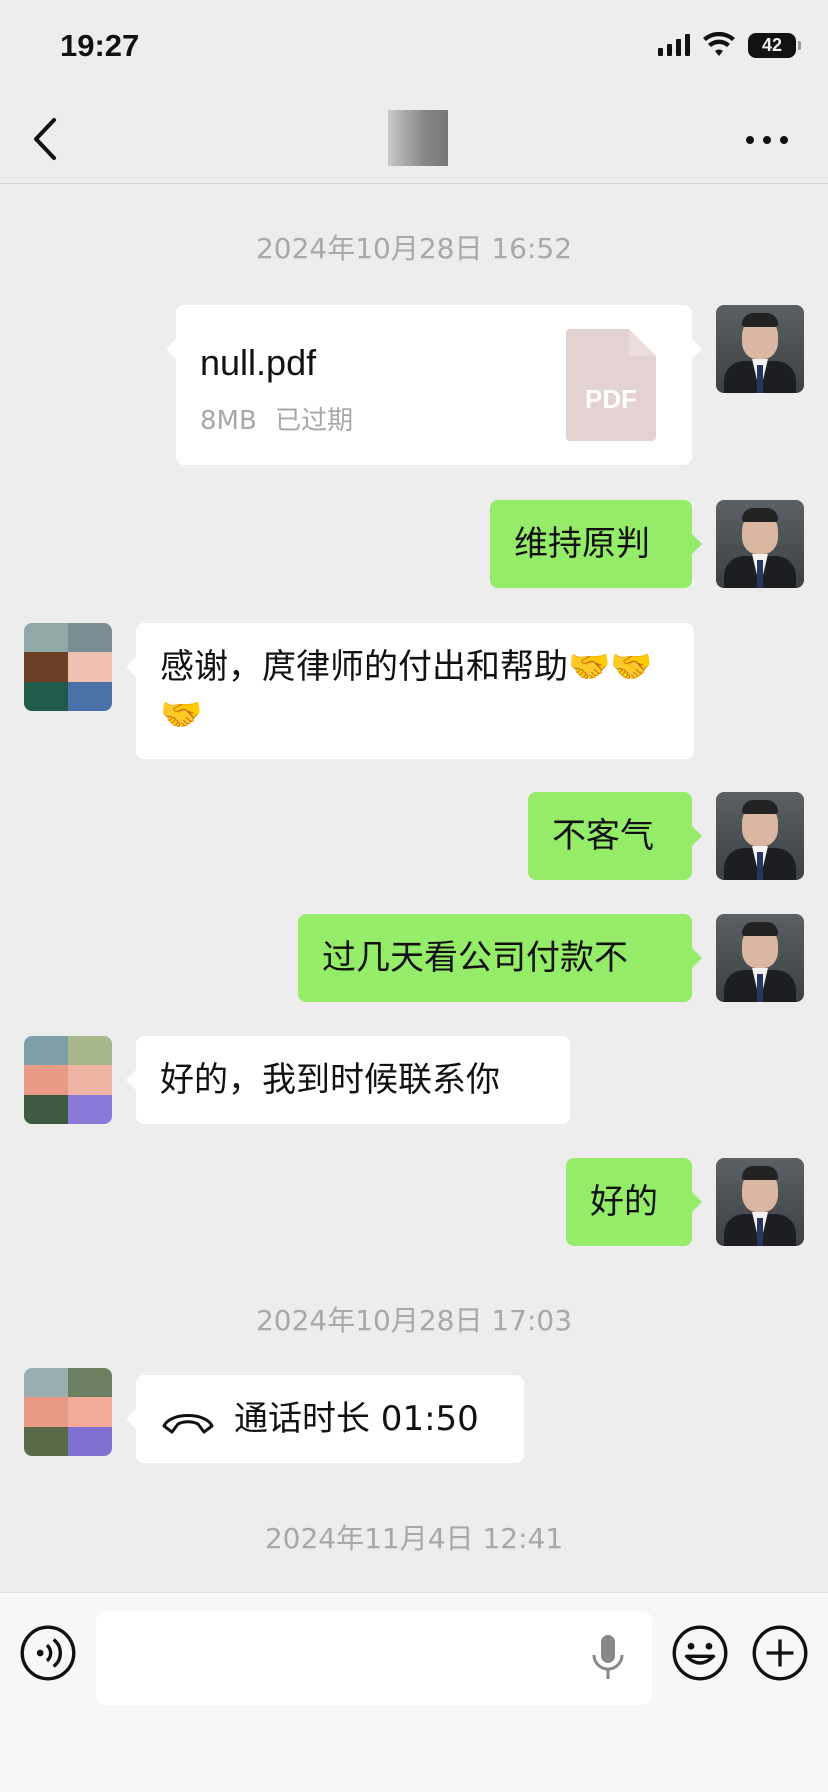  Describe the element at coordinates (374, 1658) in the screenshot. I see `message-input` at that location.